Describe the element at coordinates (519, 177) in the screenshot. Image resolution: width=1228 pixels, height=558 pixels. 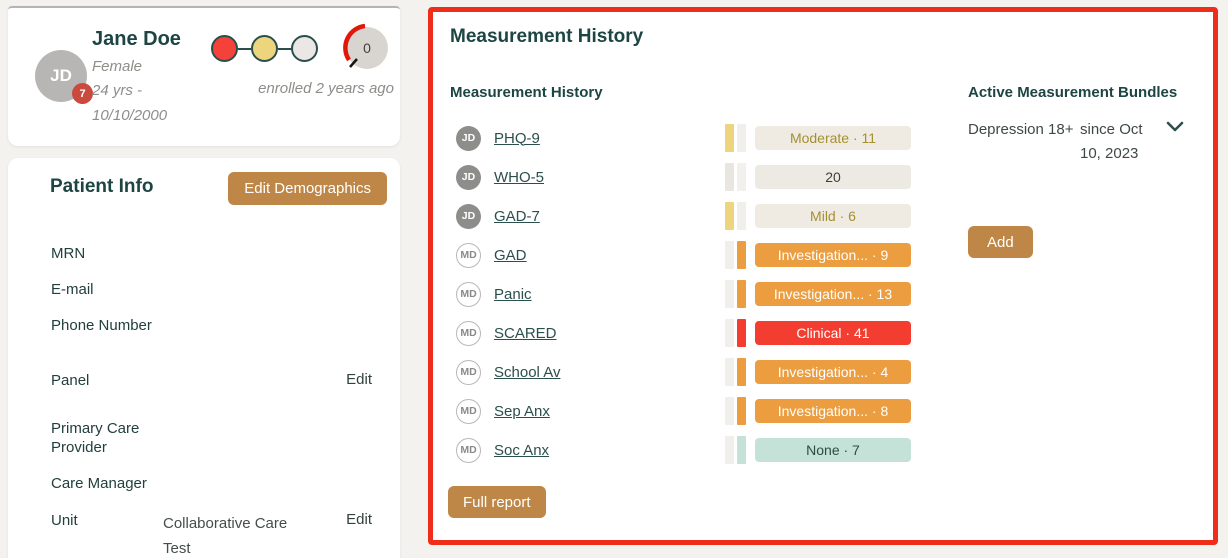
I see `measure-link-who5: WHO-5` at that location.